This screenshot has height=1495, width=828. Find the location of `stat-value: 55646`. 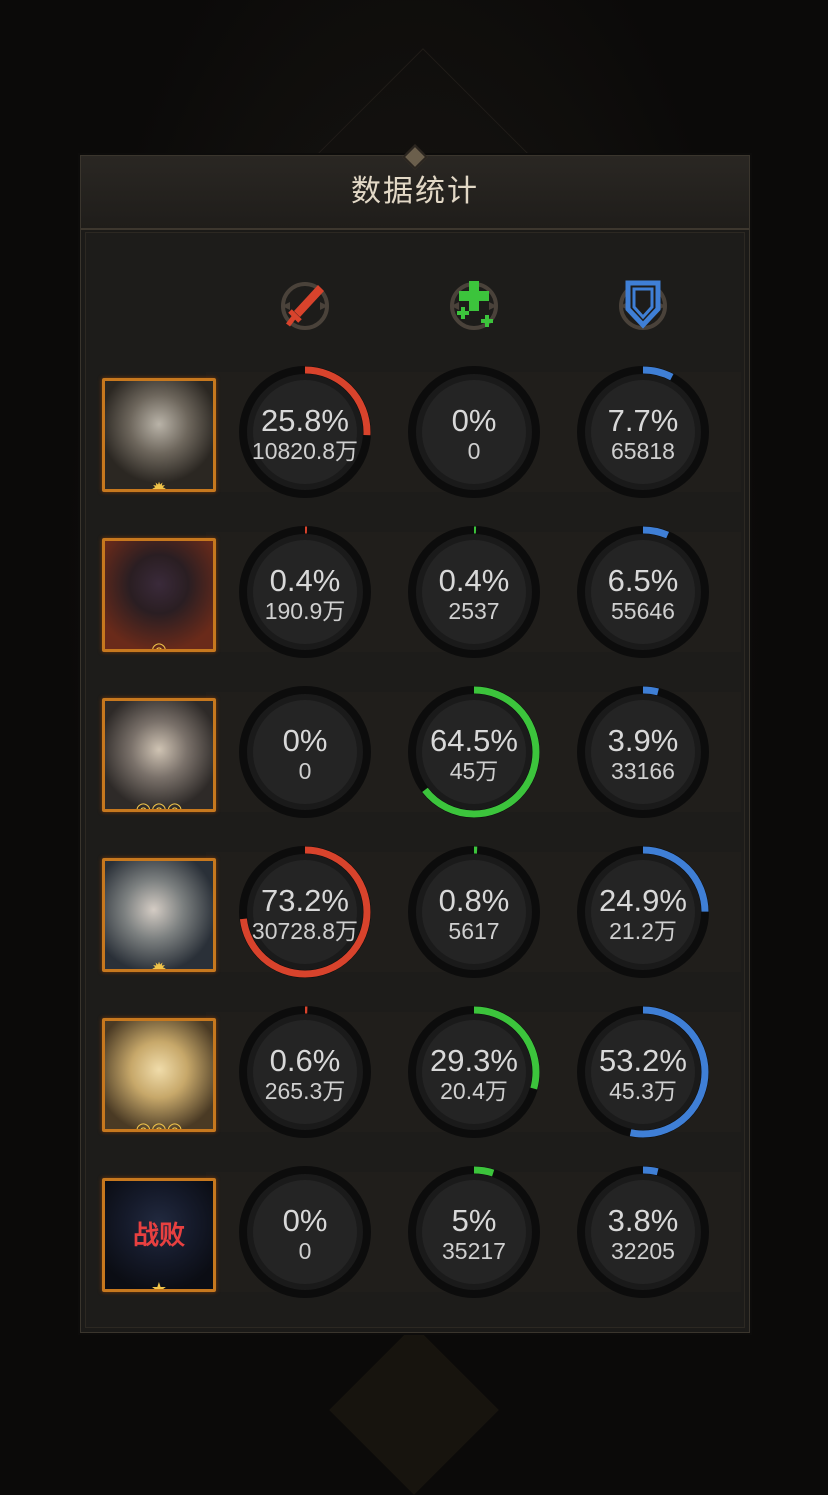

stat-value: 55646 is located at coordinates (643, 611).